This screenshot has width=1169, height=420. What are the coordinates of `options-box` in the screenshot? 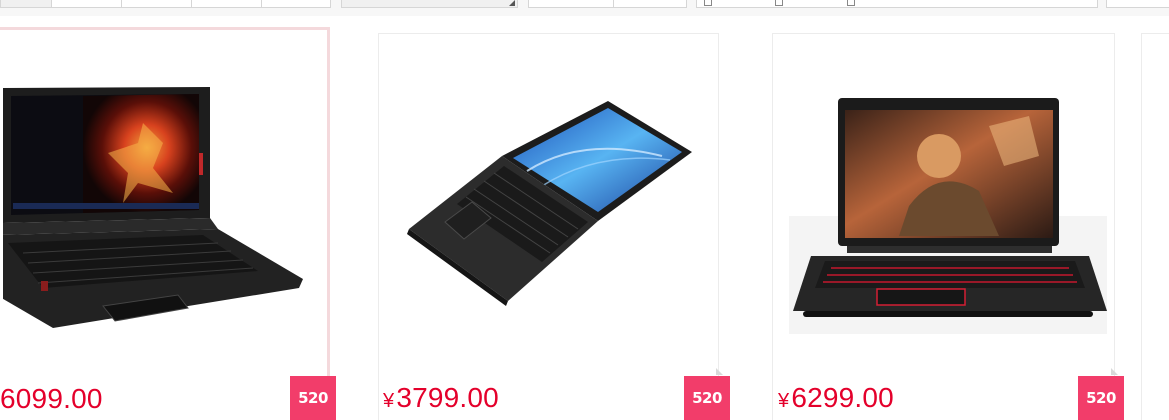 It's located at (897, 4).